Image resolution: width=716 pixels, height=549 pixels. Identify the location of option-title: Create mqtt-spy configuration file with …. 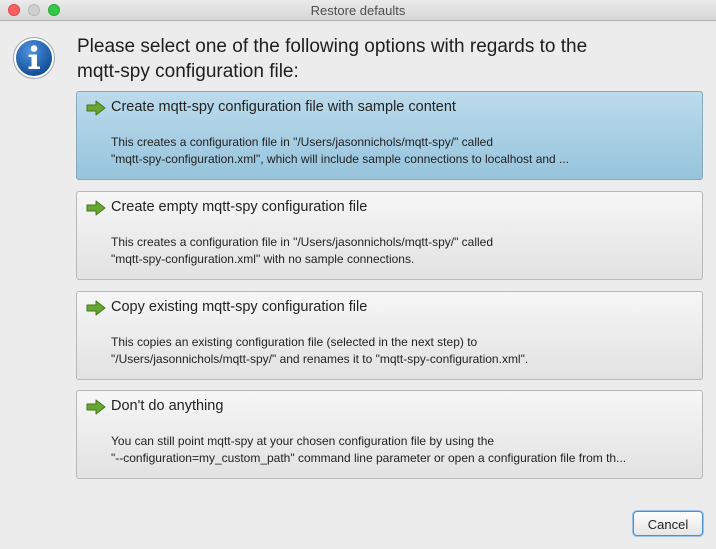
(283, 107).